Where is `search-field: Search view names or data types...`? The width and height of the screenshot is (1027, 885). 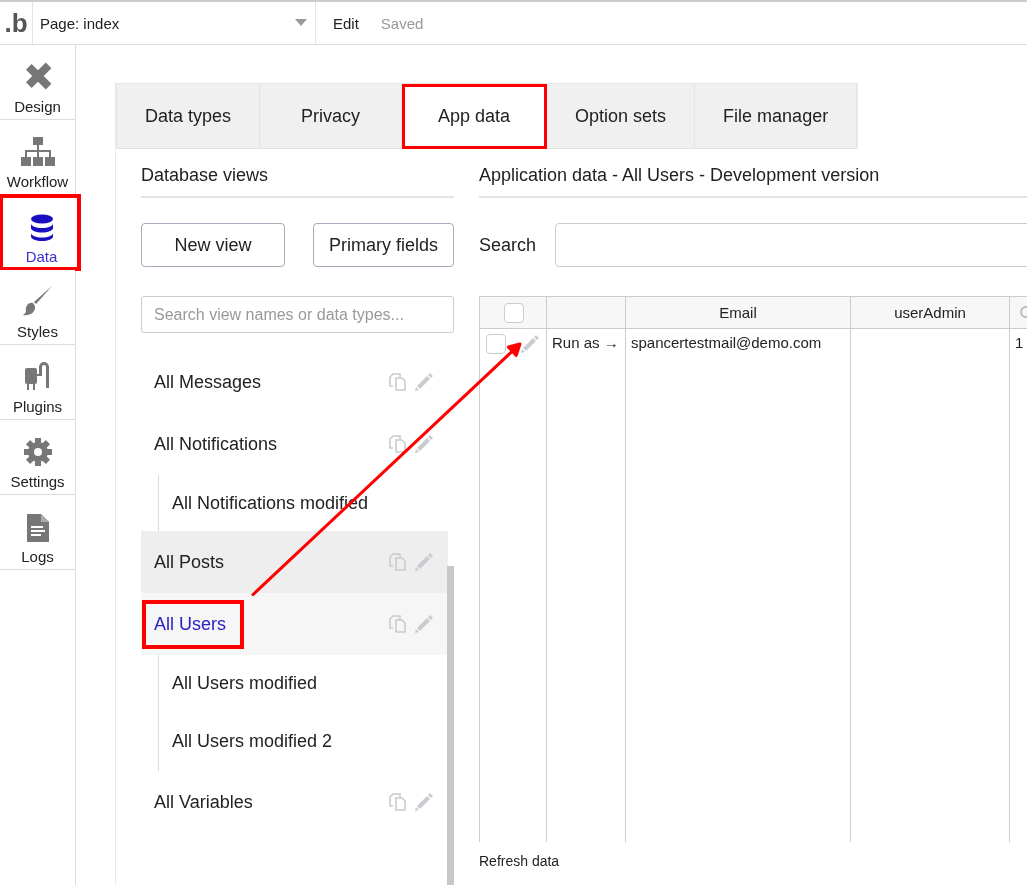 search-field: Search view names or data types... is located at coordinates (297, 314).